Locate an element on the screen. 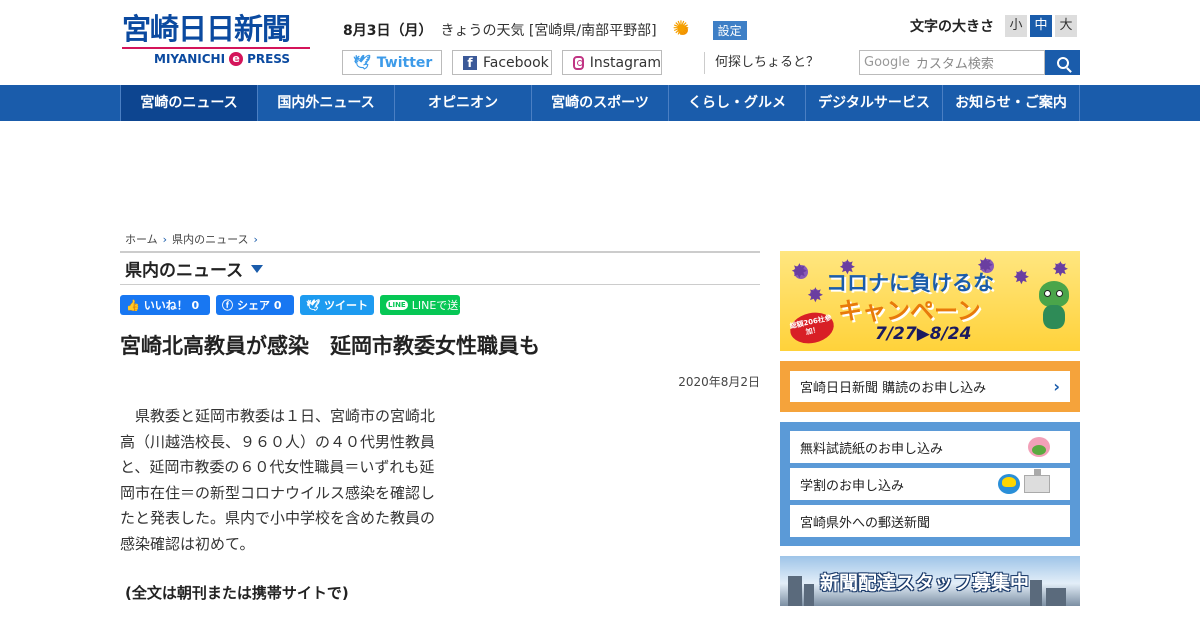 The image size is (1200, 630). nav-item-miyazaki-news: 宮崎のニュース is located at coordinates (189, 103).